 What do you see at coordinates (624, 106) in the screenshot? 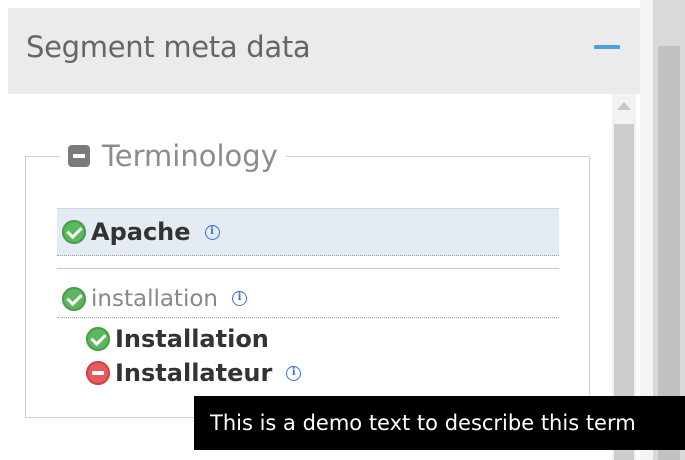
I see `scroll-up-arrow-icon` at bounding box center [624, 106].